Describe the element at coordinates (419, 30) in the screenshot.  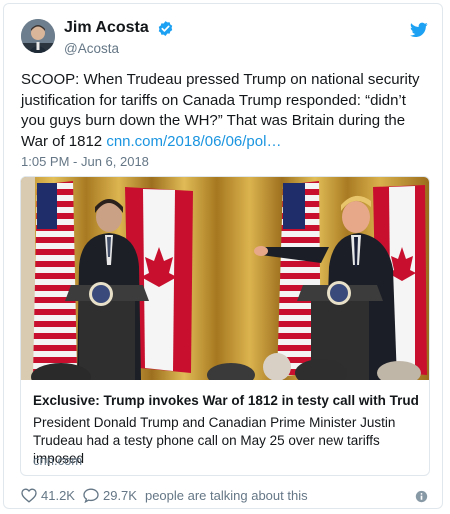
I see `twitter-bird-icon` at that location.